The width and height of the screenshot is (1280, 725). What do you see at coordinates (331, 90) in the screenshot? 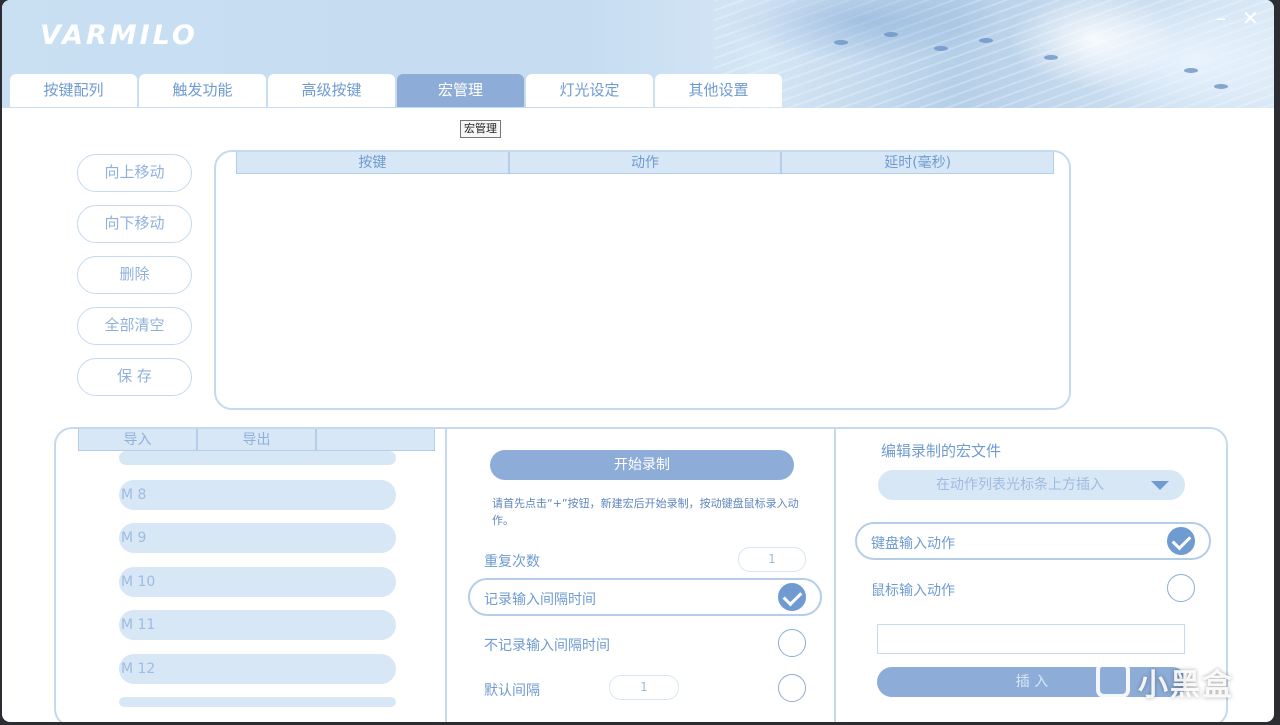
I see `tab-advanced-keys: 高级按键` at bounding box center [331, 90].